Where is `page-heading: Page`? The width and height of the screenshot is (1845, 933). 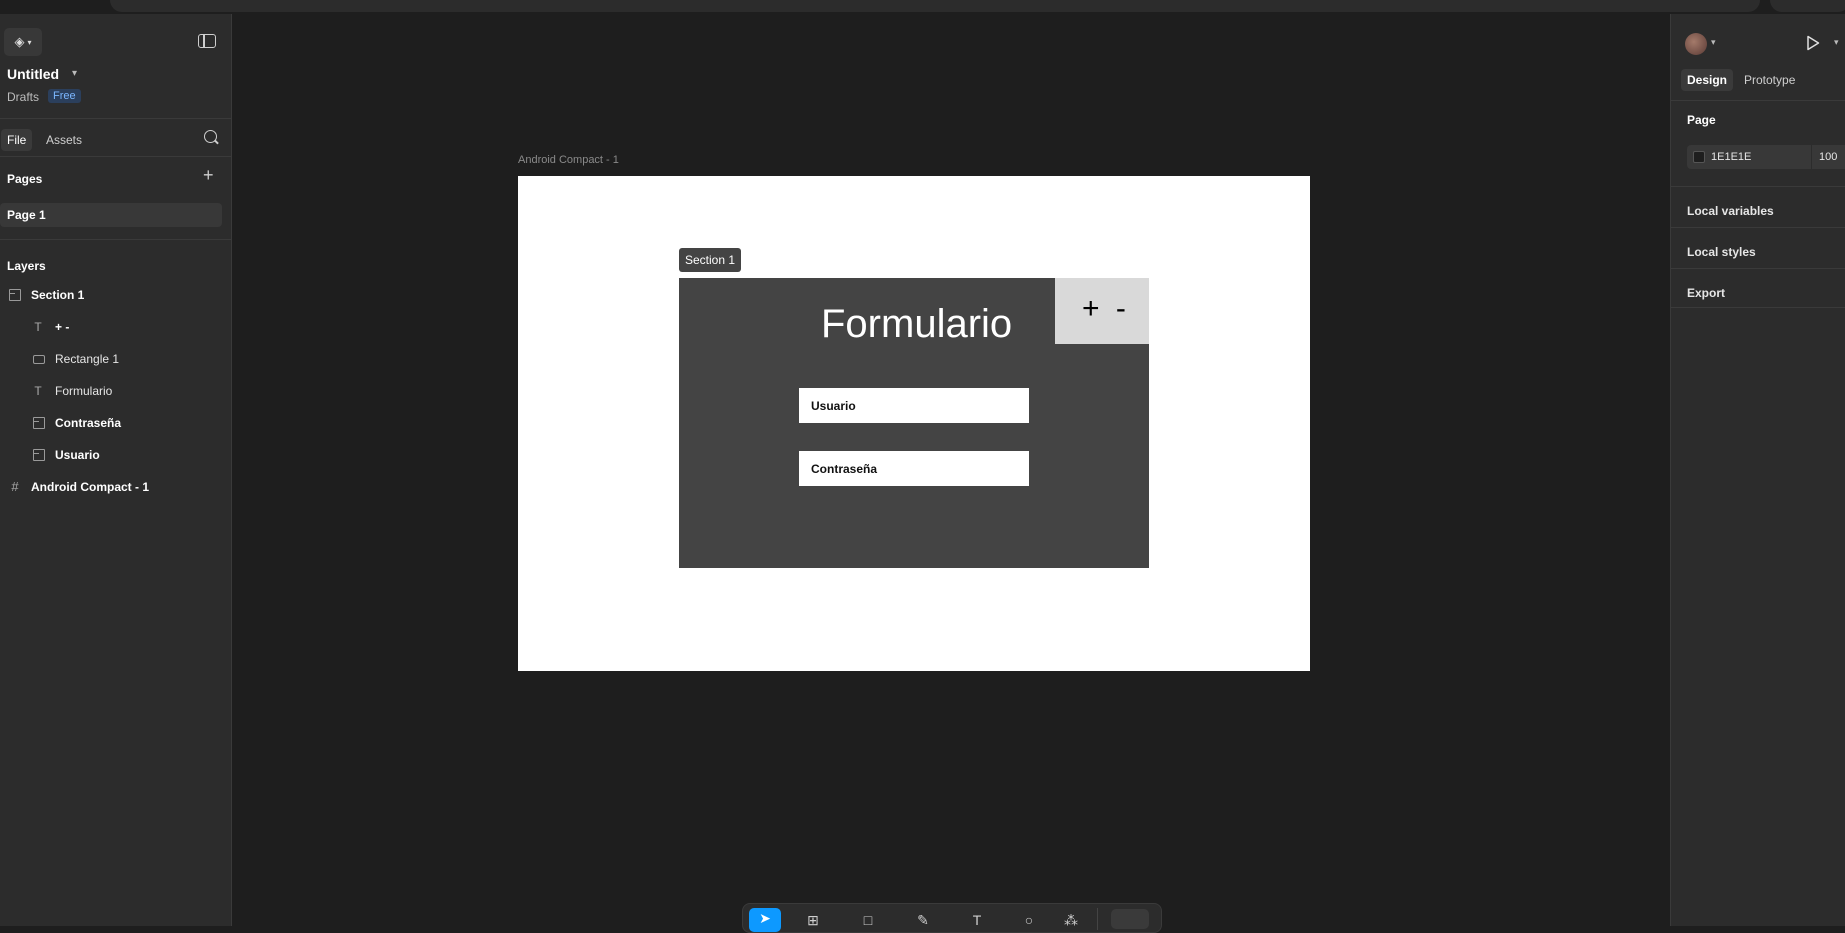
page-heading: Page is located at coordinates (1701, 120).